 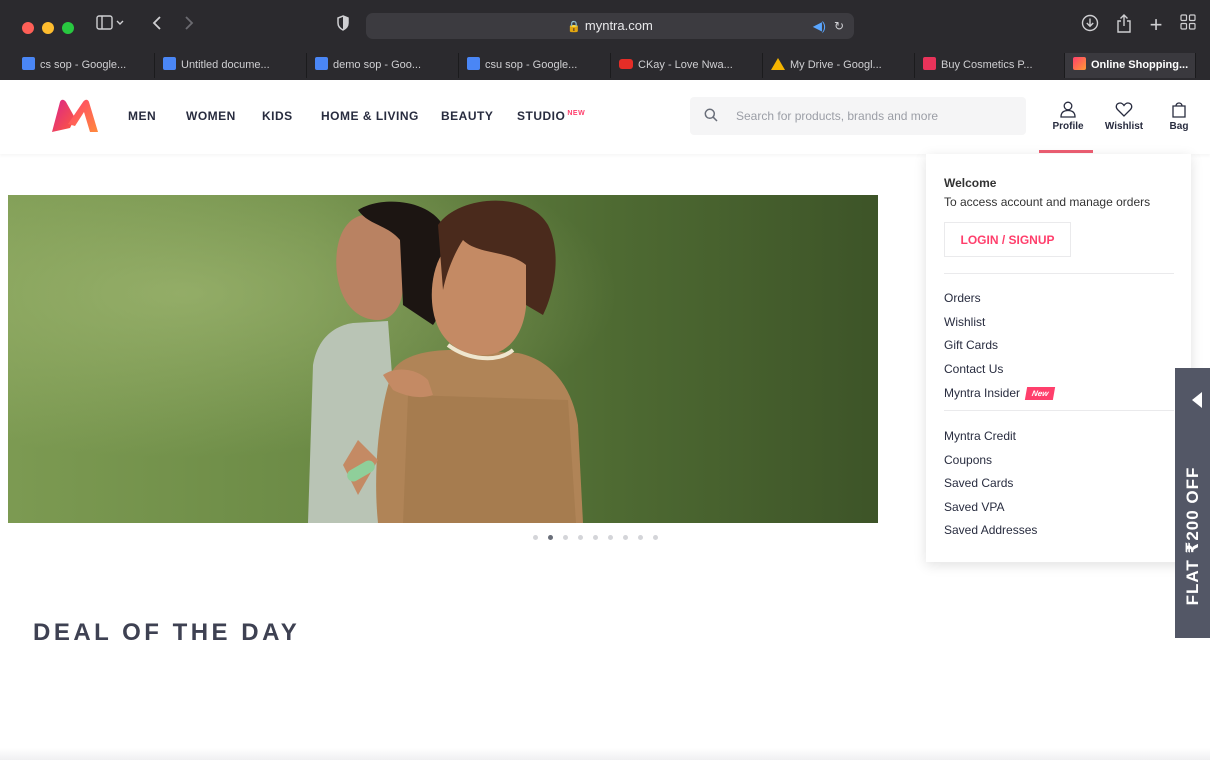 I want to click on share-icon, so click(x=1124, y=25).